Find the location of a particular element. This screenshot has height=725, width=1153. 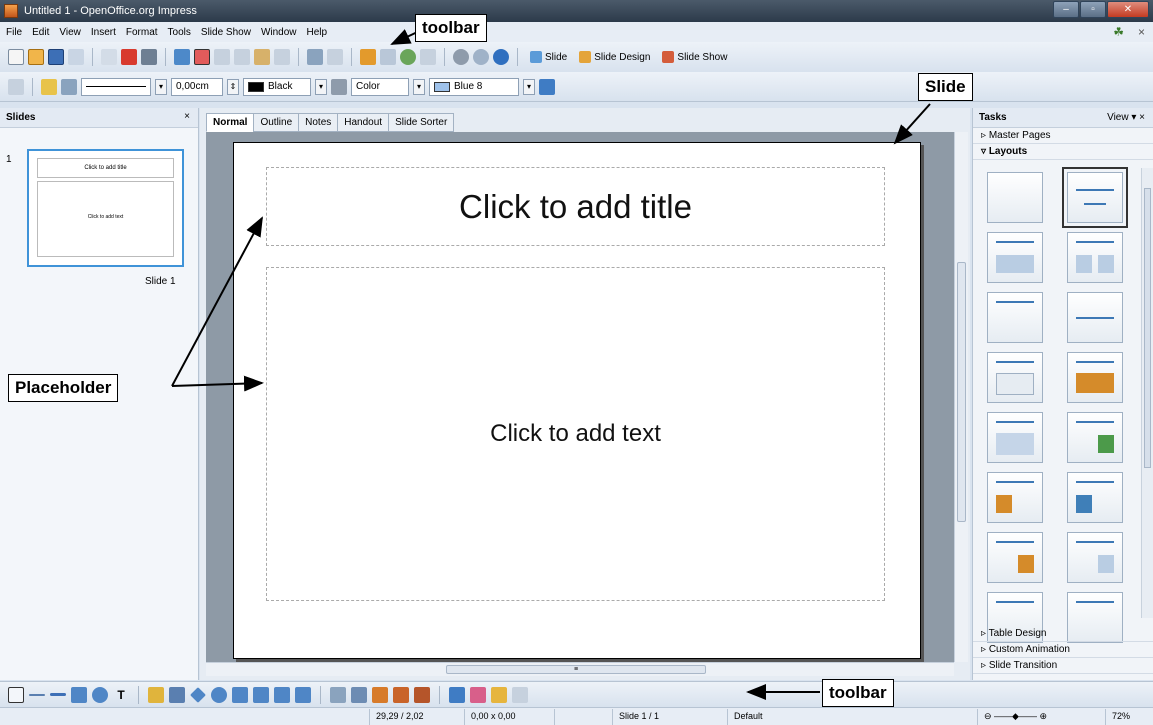

slide-thumbnail: Click to add title Click to add text is located at coordinates (105, 208).